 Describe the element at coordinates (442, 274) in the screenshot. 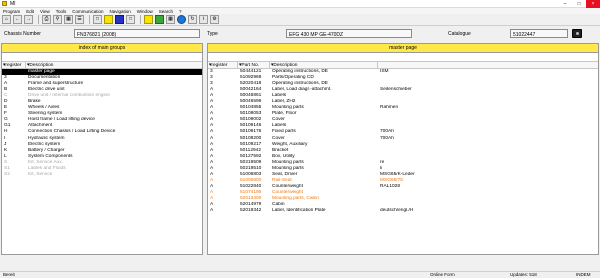

I see `status-mid: Online Form` at that location.